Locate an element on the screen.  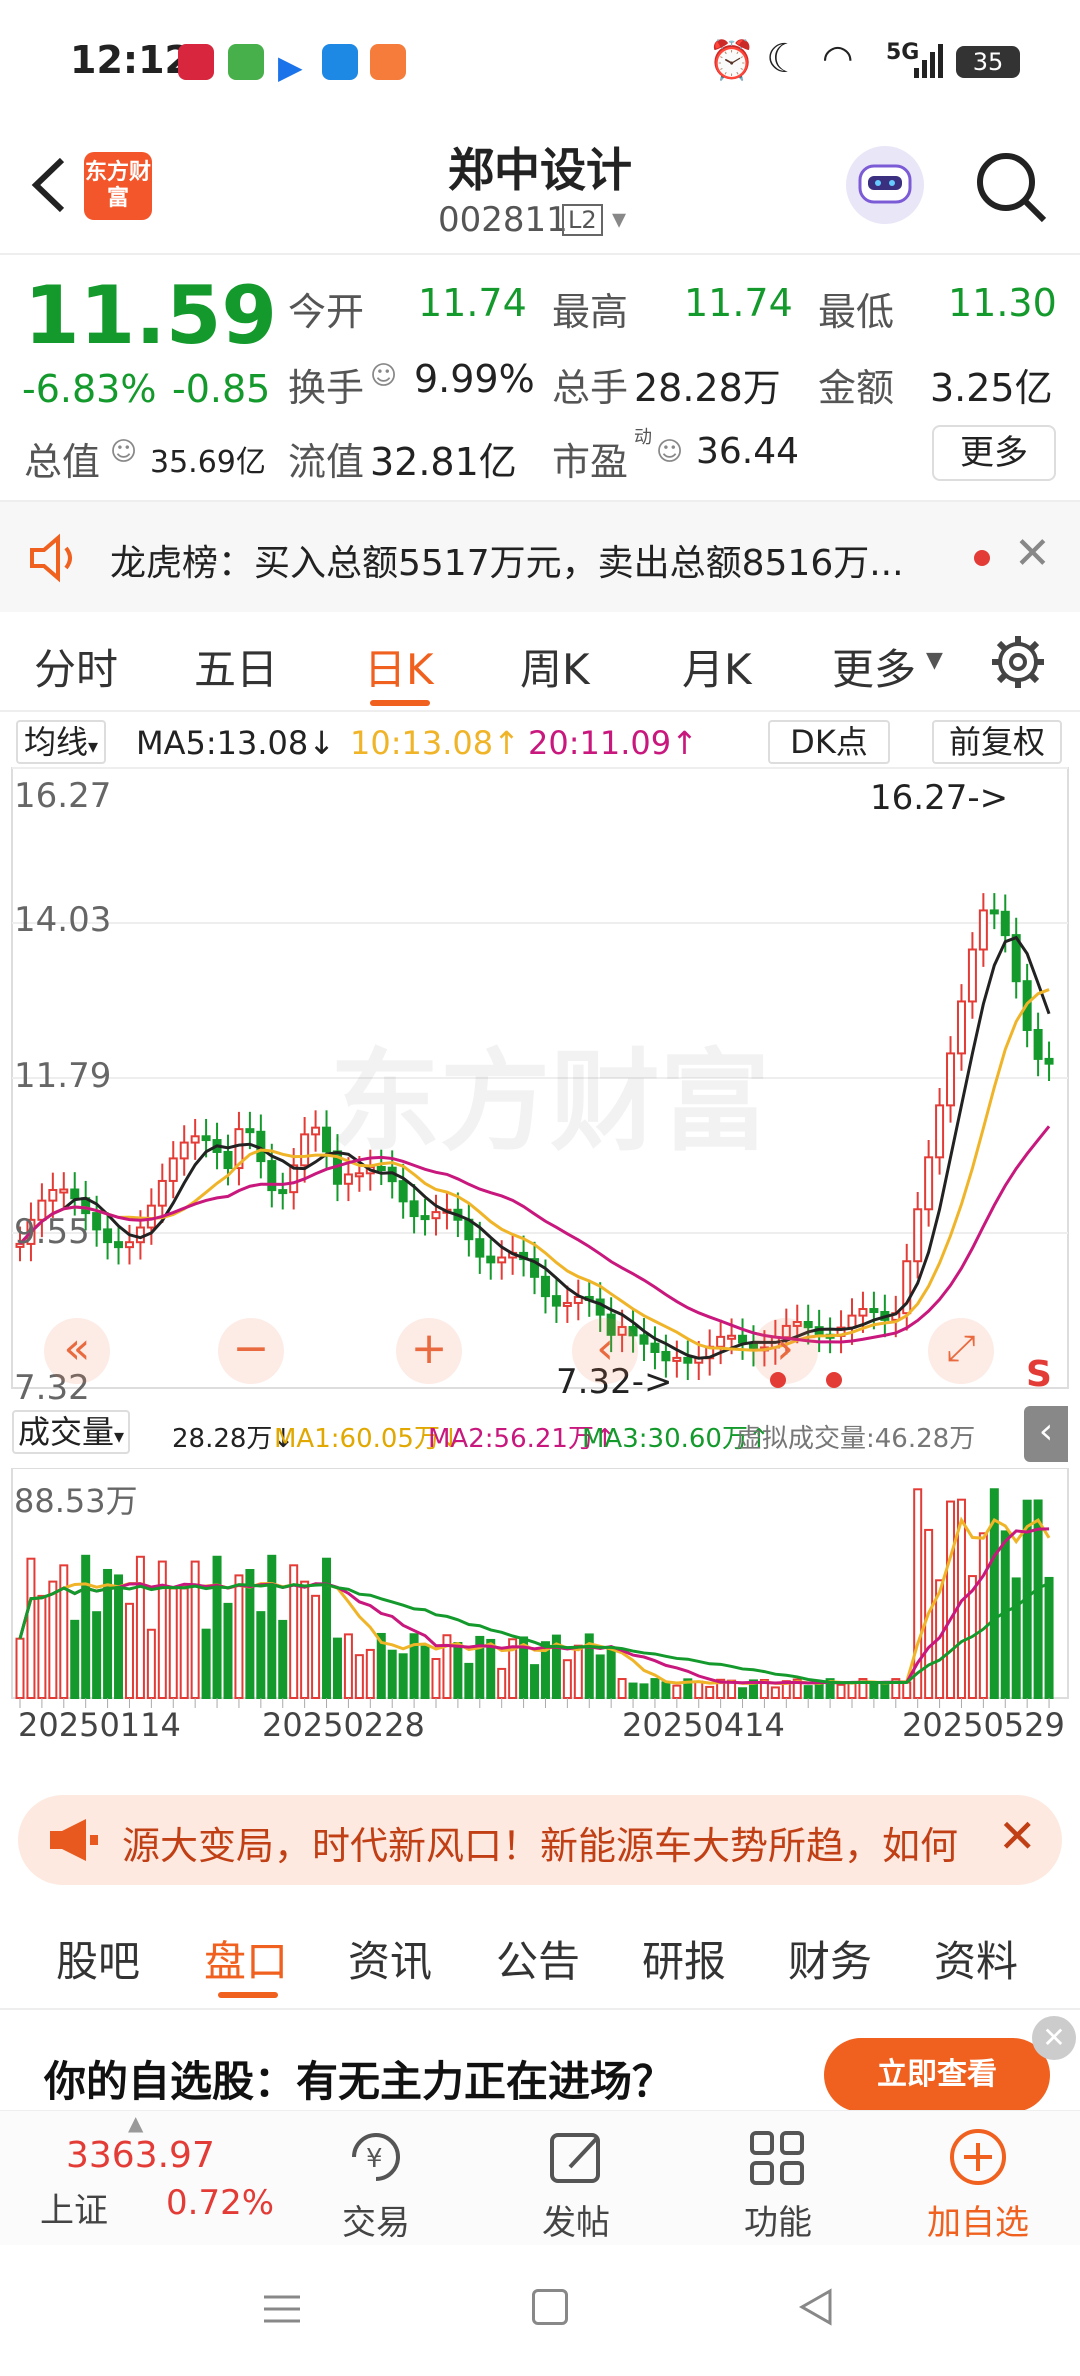
search-icon is located at coordinates (1010, 186).